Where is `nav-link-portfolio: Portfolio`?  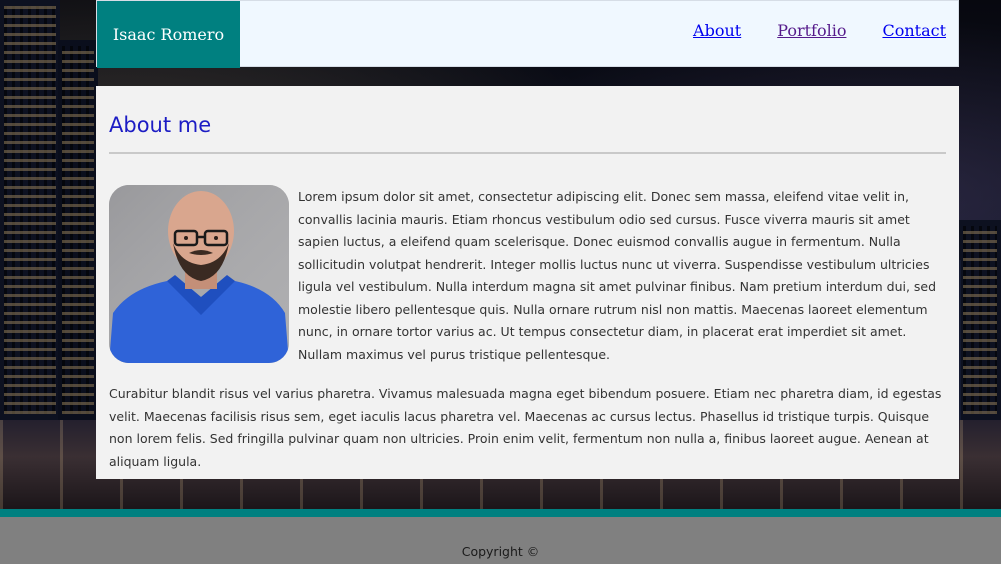 nav-link-portfolio: Portfolio is located at coordinates (811, 30).